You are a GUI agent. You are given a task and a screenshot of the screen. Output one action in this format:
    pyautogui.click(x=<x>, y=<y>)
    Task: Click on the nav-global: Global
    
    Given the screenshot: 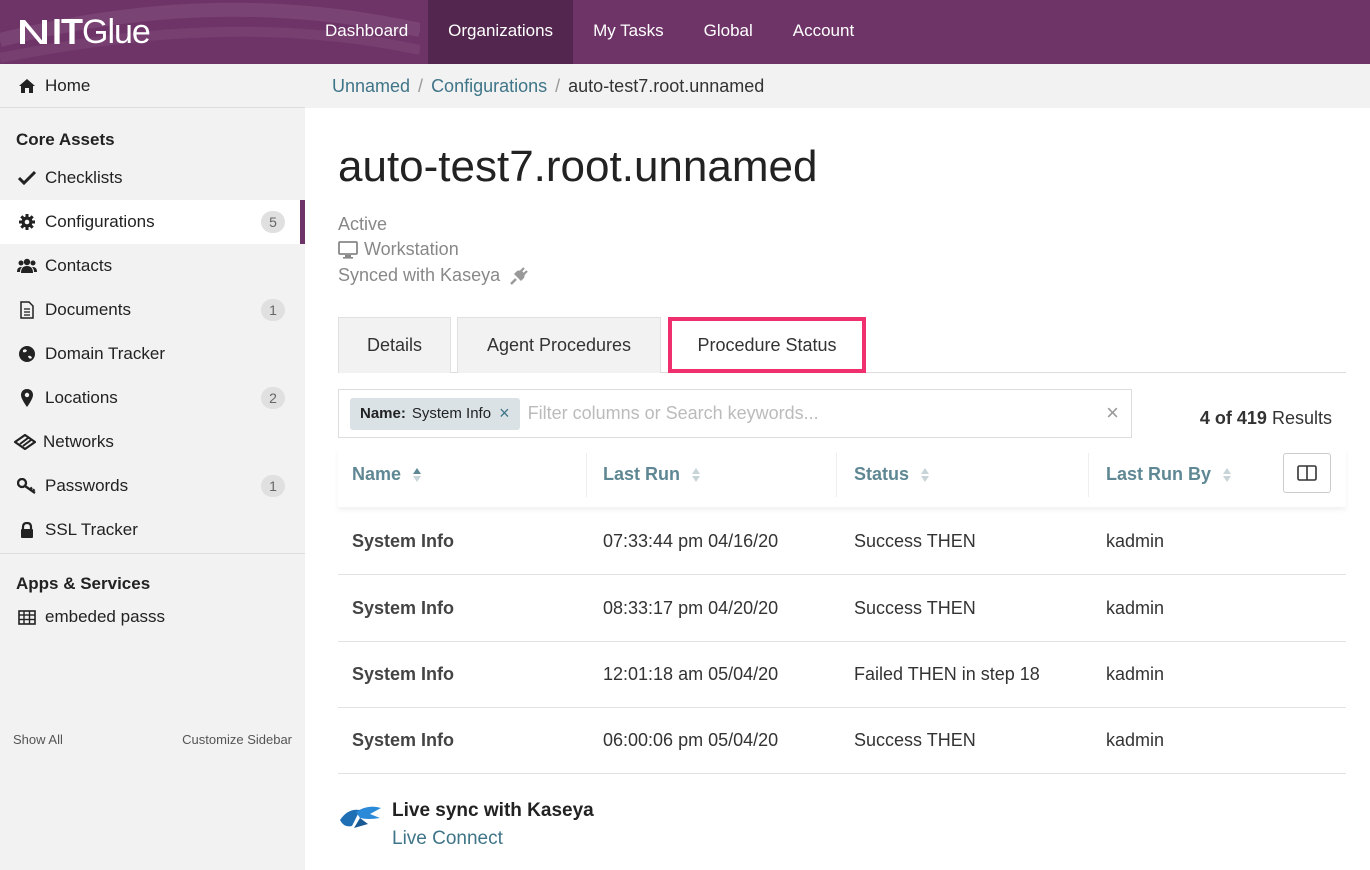 What is the action you would take?
    pyautogui.click(x=728, y=32)
    